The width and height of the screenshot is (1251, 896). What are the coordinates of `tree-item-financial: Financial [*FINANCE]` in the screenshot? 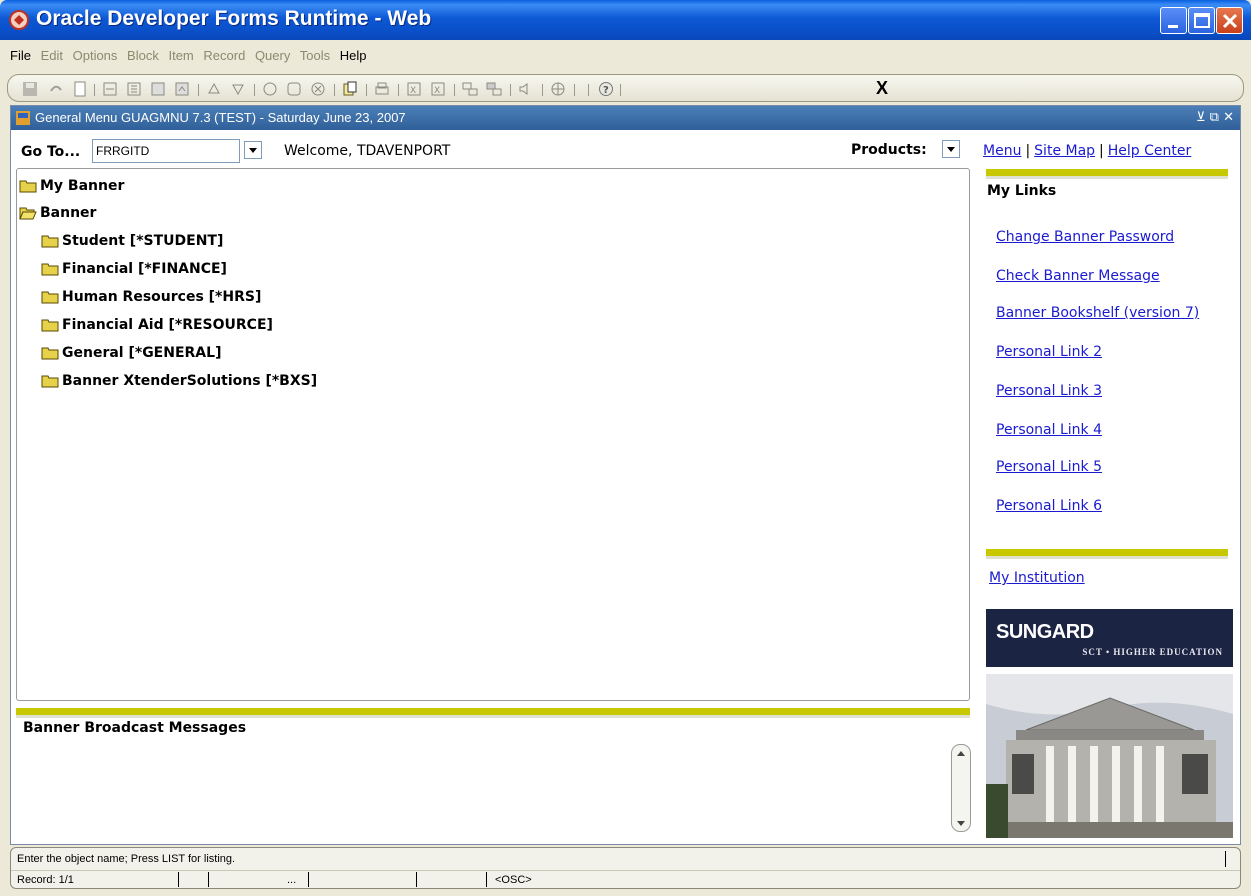 It's located at (134, 269).